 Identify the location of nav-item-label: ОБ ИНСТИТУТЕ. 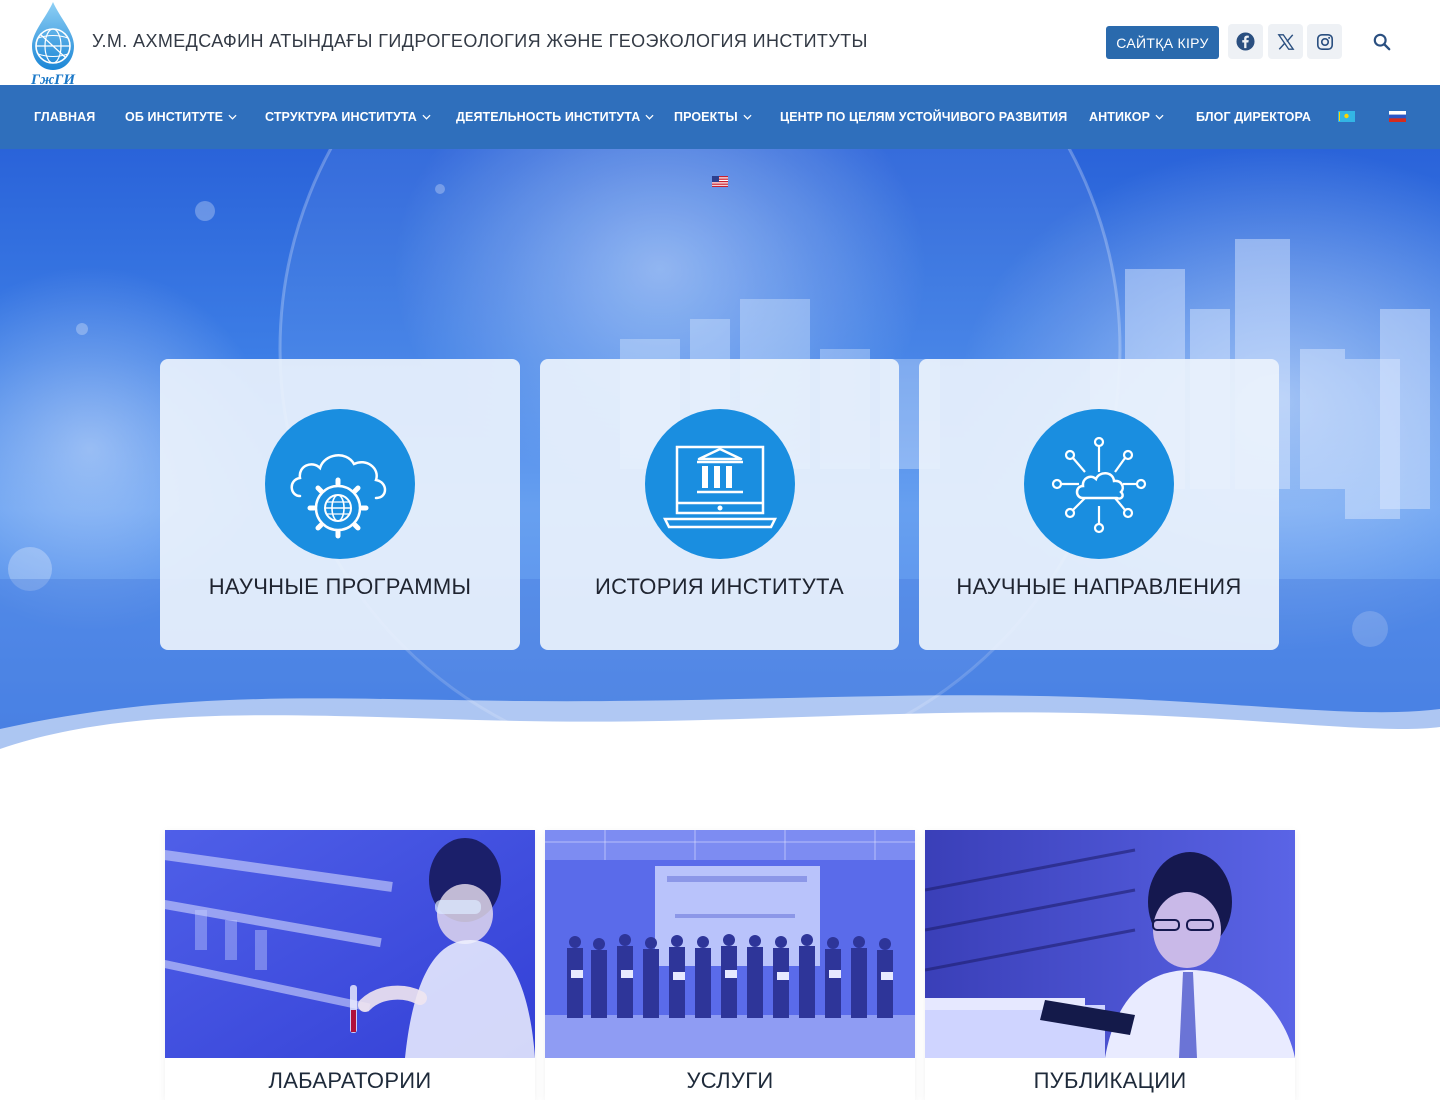
(174, 117).